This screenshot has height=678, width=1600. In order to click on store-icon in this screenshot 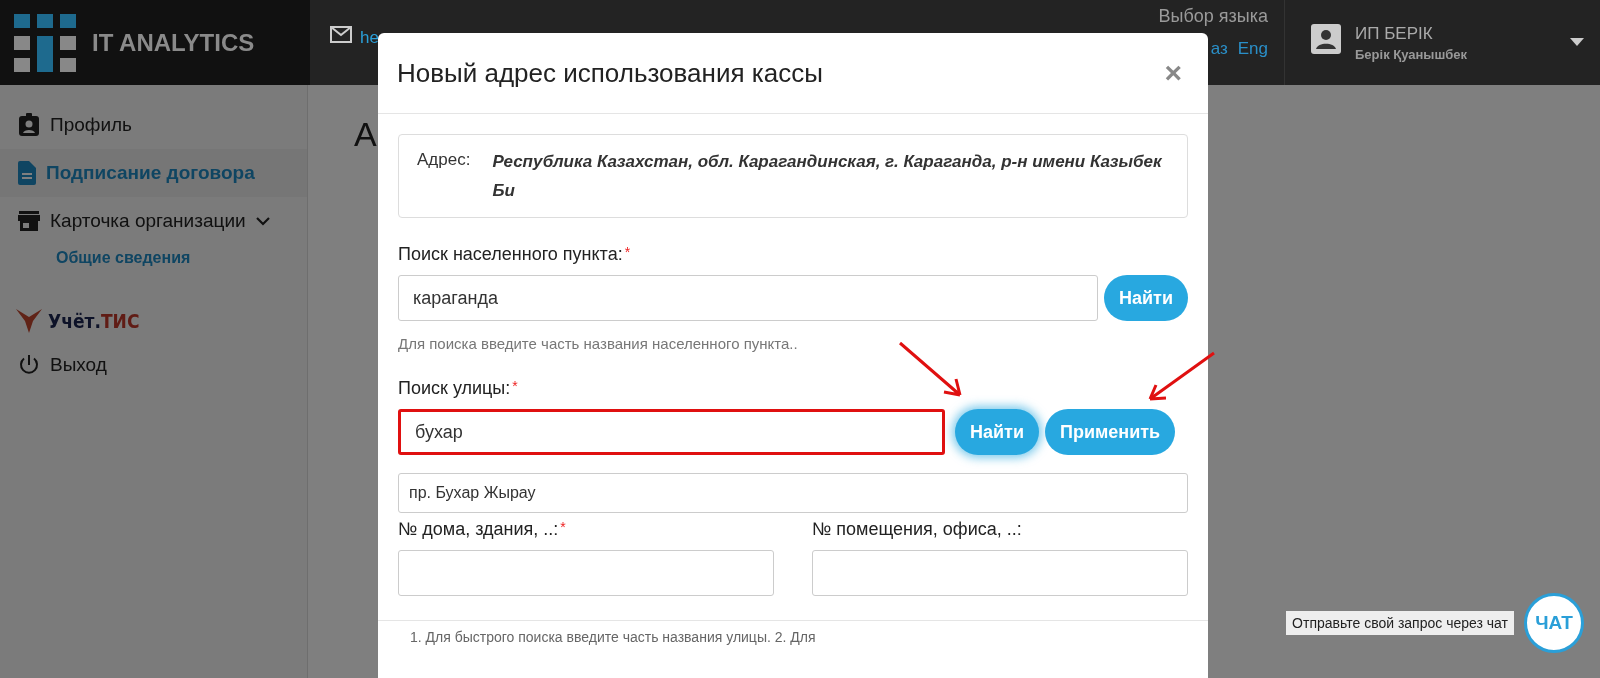, I will do `click(29, 221)`.